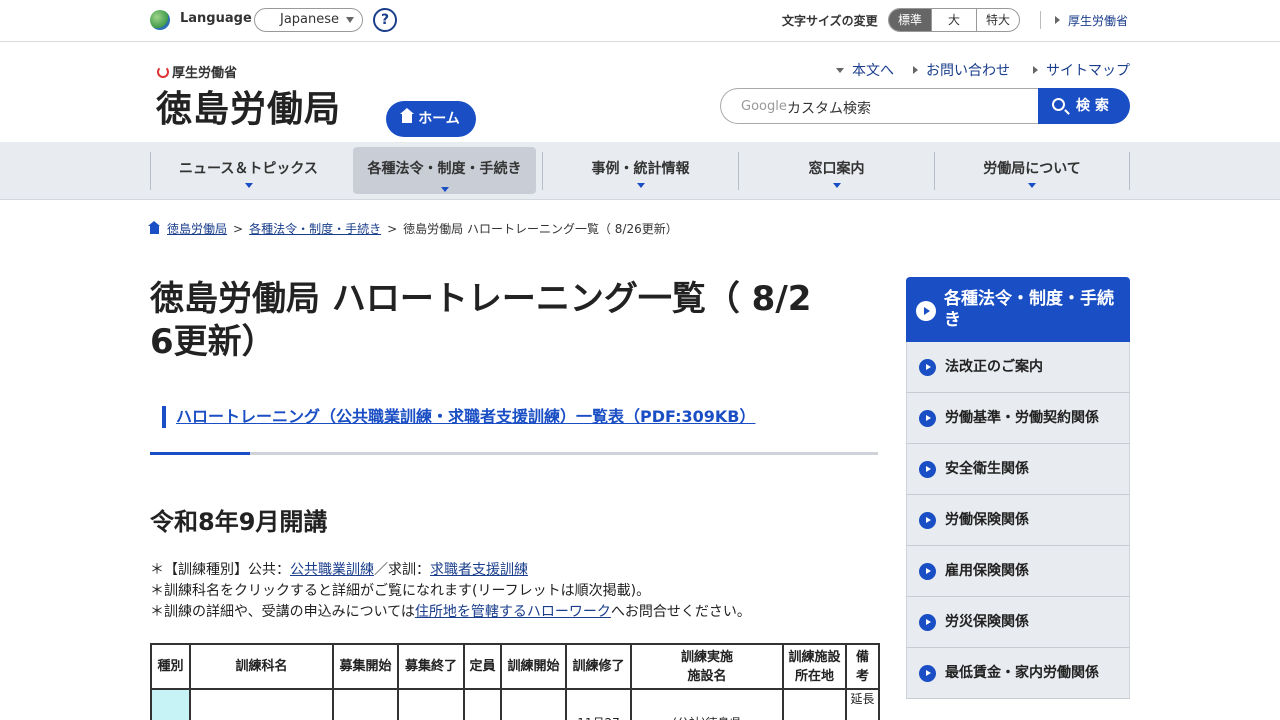 The image size is (1280, 720). Describe the element at coordinates (814, 704) in the screenshot. I see `table-cell-location` at that location.